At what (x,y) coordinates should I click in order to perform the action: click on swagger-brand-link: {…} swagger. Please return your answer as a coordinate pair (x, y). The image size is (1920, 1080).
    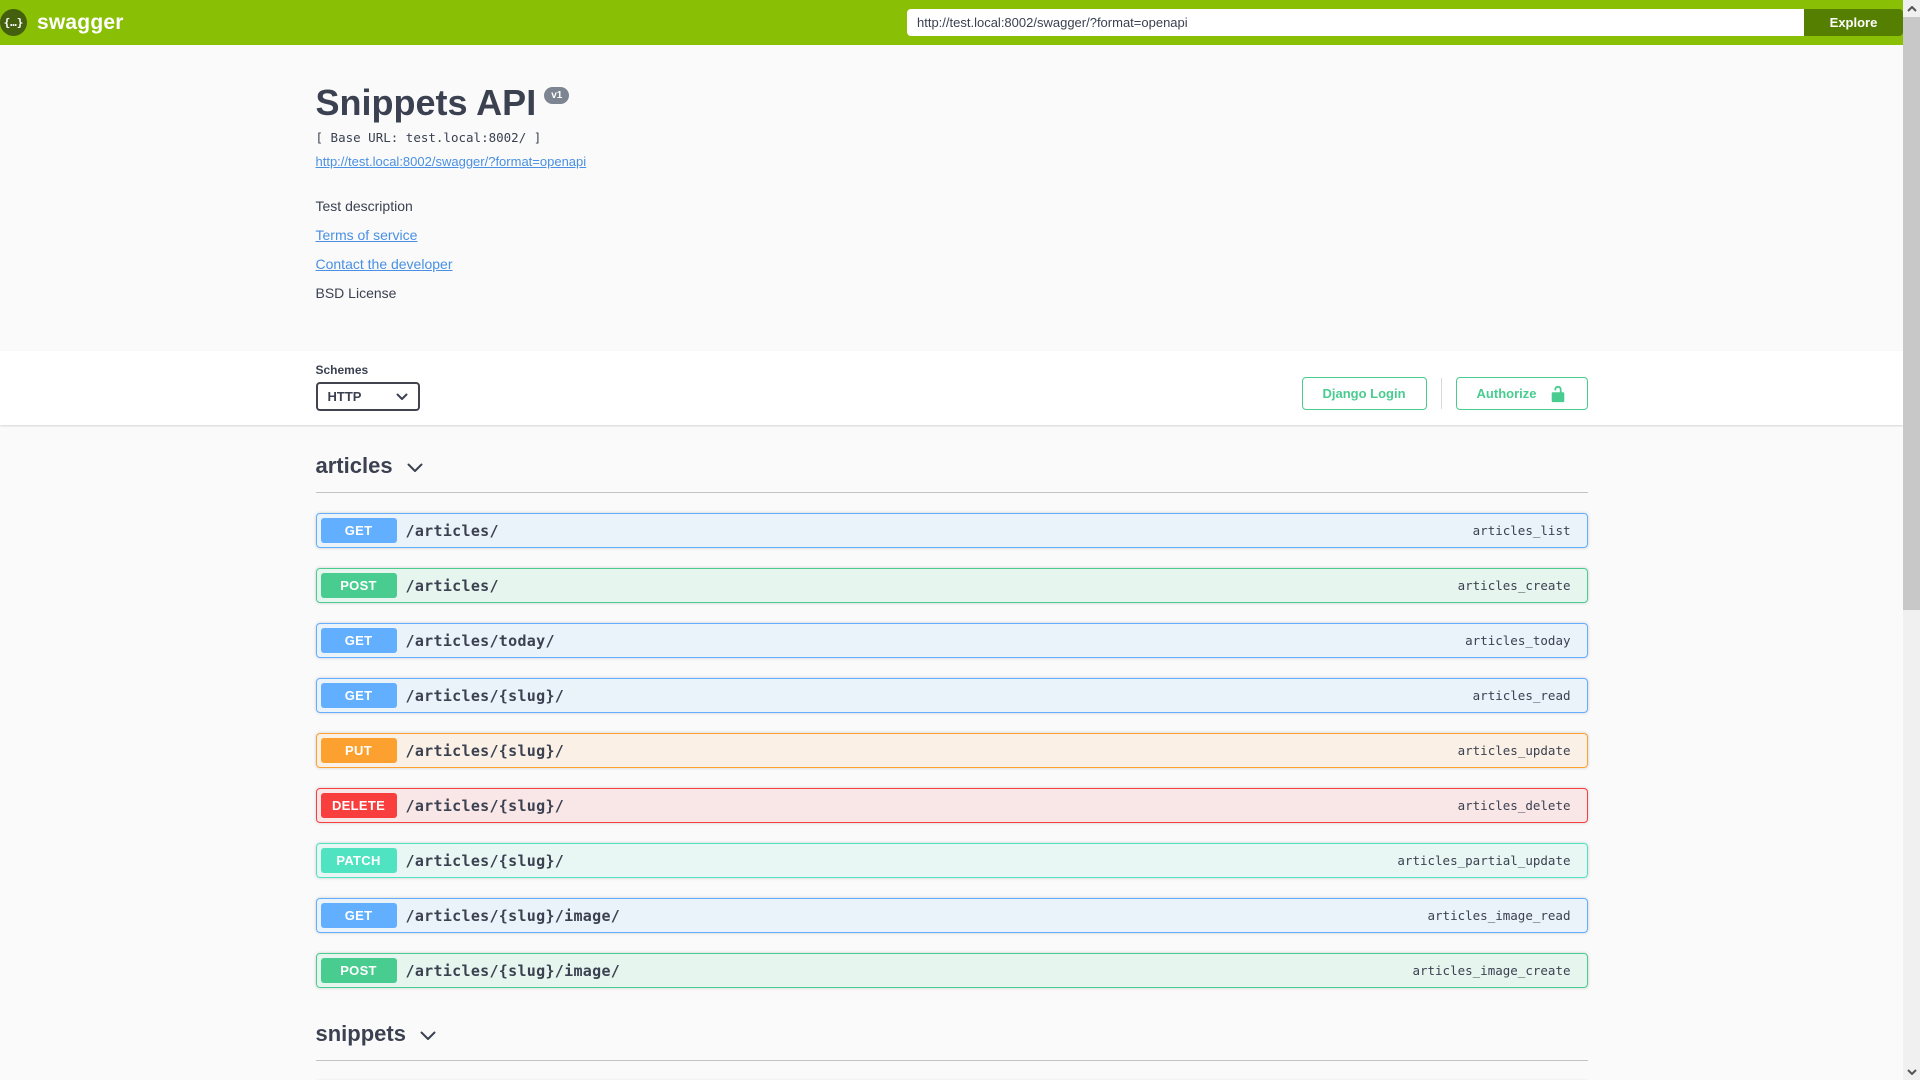
    Looking at the image, I should click on (62, 22).